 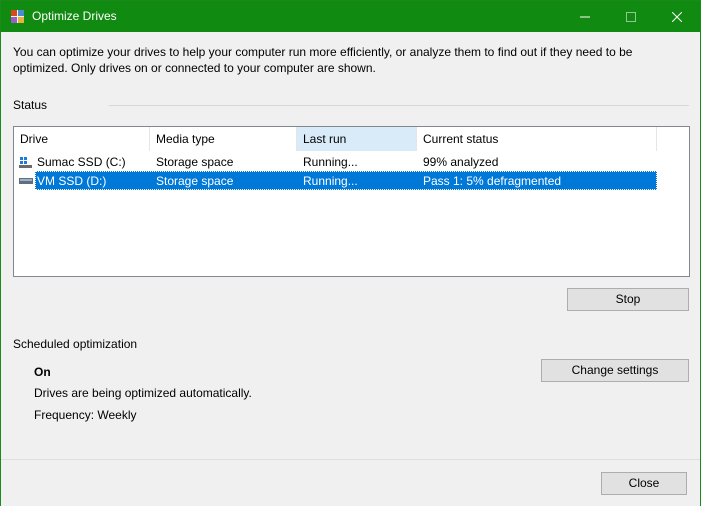 I want to click on minimize-icon, so click(x=585, y=16).